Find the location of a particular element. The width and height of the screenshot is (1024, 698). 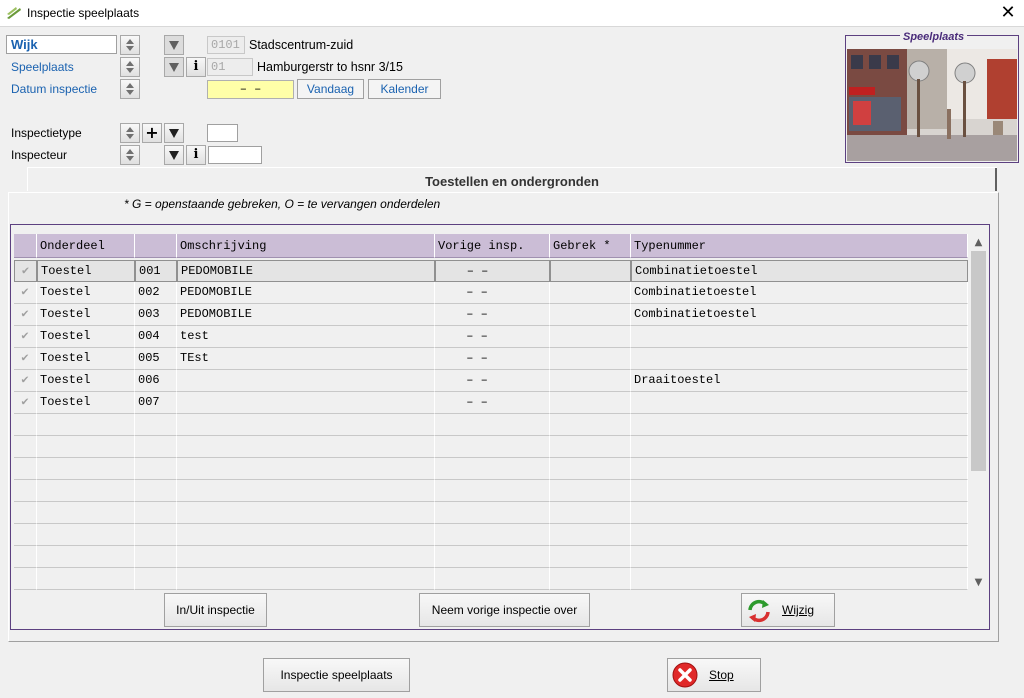

table-row: ✔ Toestel 006 – – Draaitoestel is located at coordinates (491, 381).